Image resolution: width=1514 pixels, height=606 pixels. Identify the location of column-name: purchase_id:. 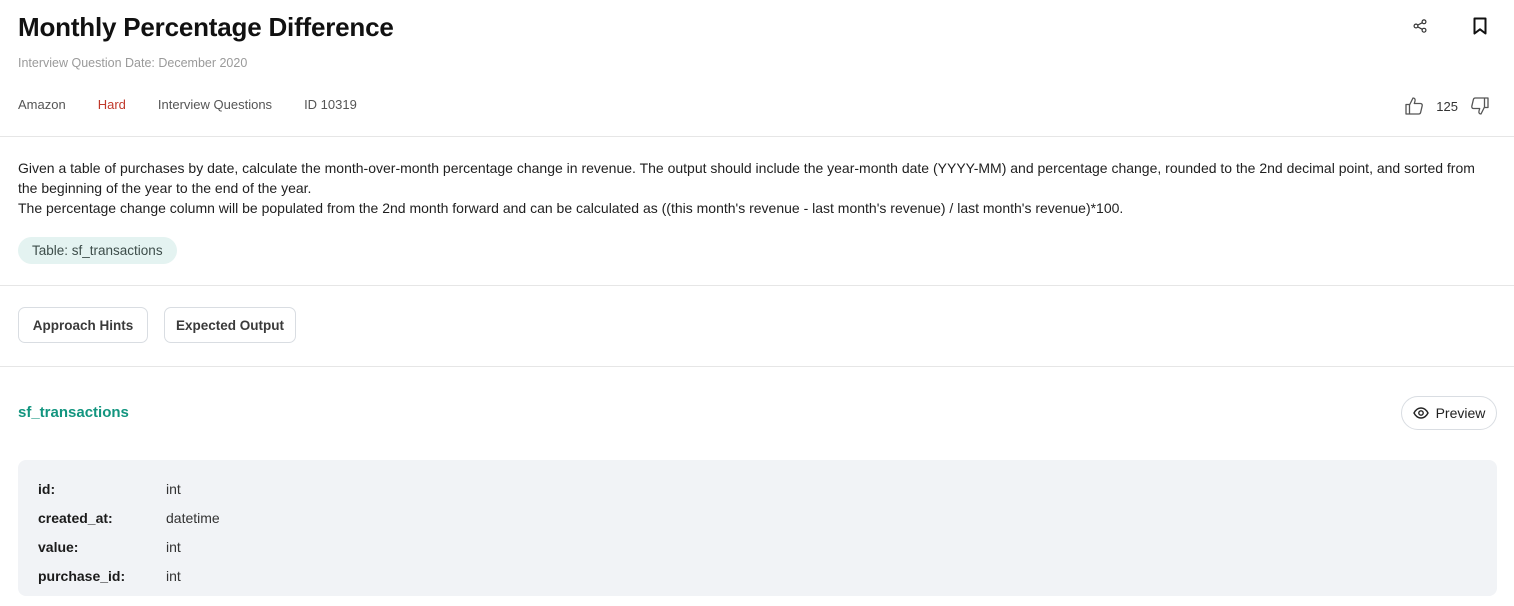
(82, 575).